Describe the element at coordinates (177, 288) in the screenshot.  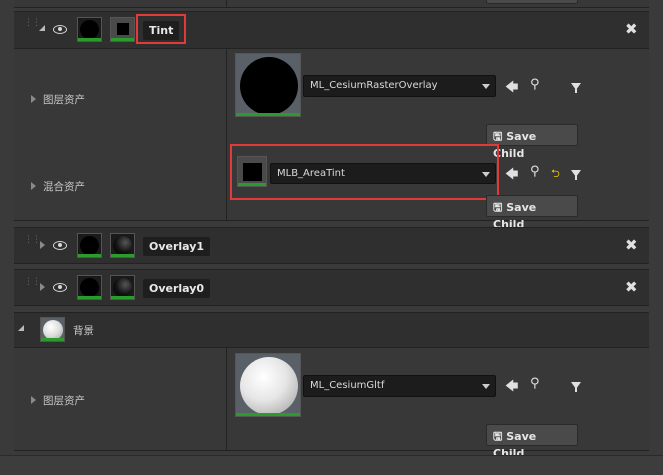
I see `layer-name-overlay0: Overlay0` at that location.